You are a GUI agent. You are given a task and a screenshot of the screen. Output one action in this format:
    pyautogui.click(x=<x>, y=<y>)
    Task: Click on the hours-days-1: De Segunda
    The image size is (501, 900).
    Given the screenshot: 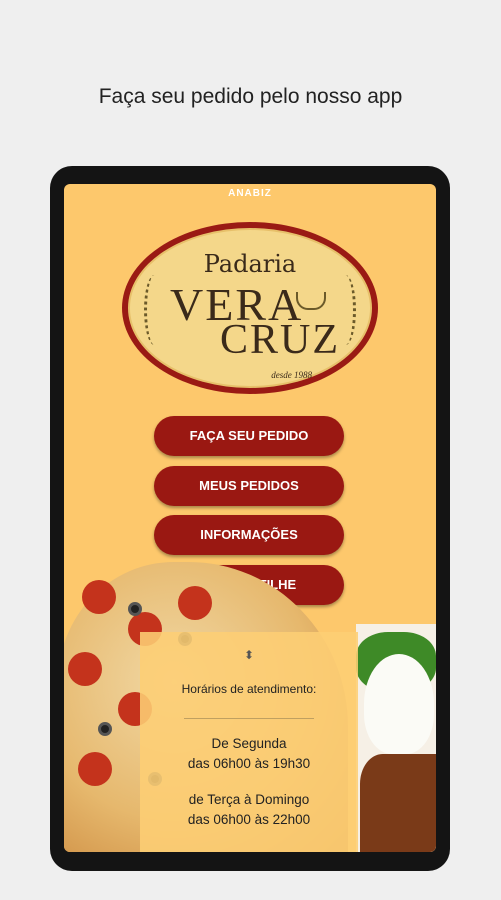 What is the action you would take?
    pyautogui.click(x=249, y=743)
    